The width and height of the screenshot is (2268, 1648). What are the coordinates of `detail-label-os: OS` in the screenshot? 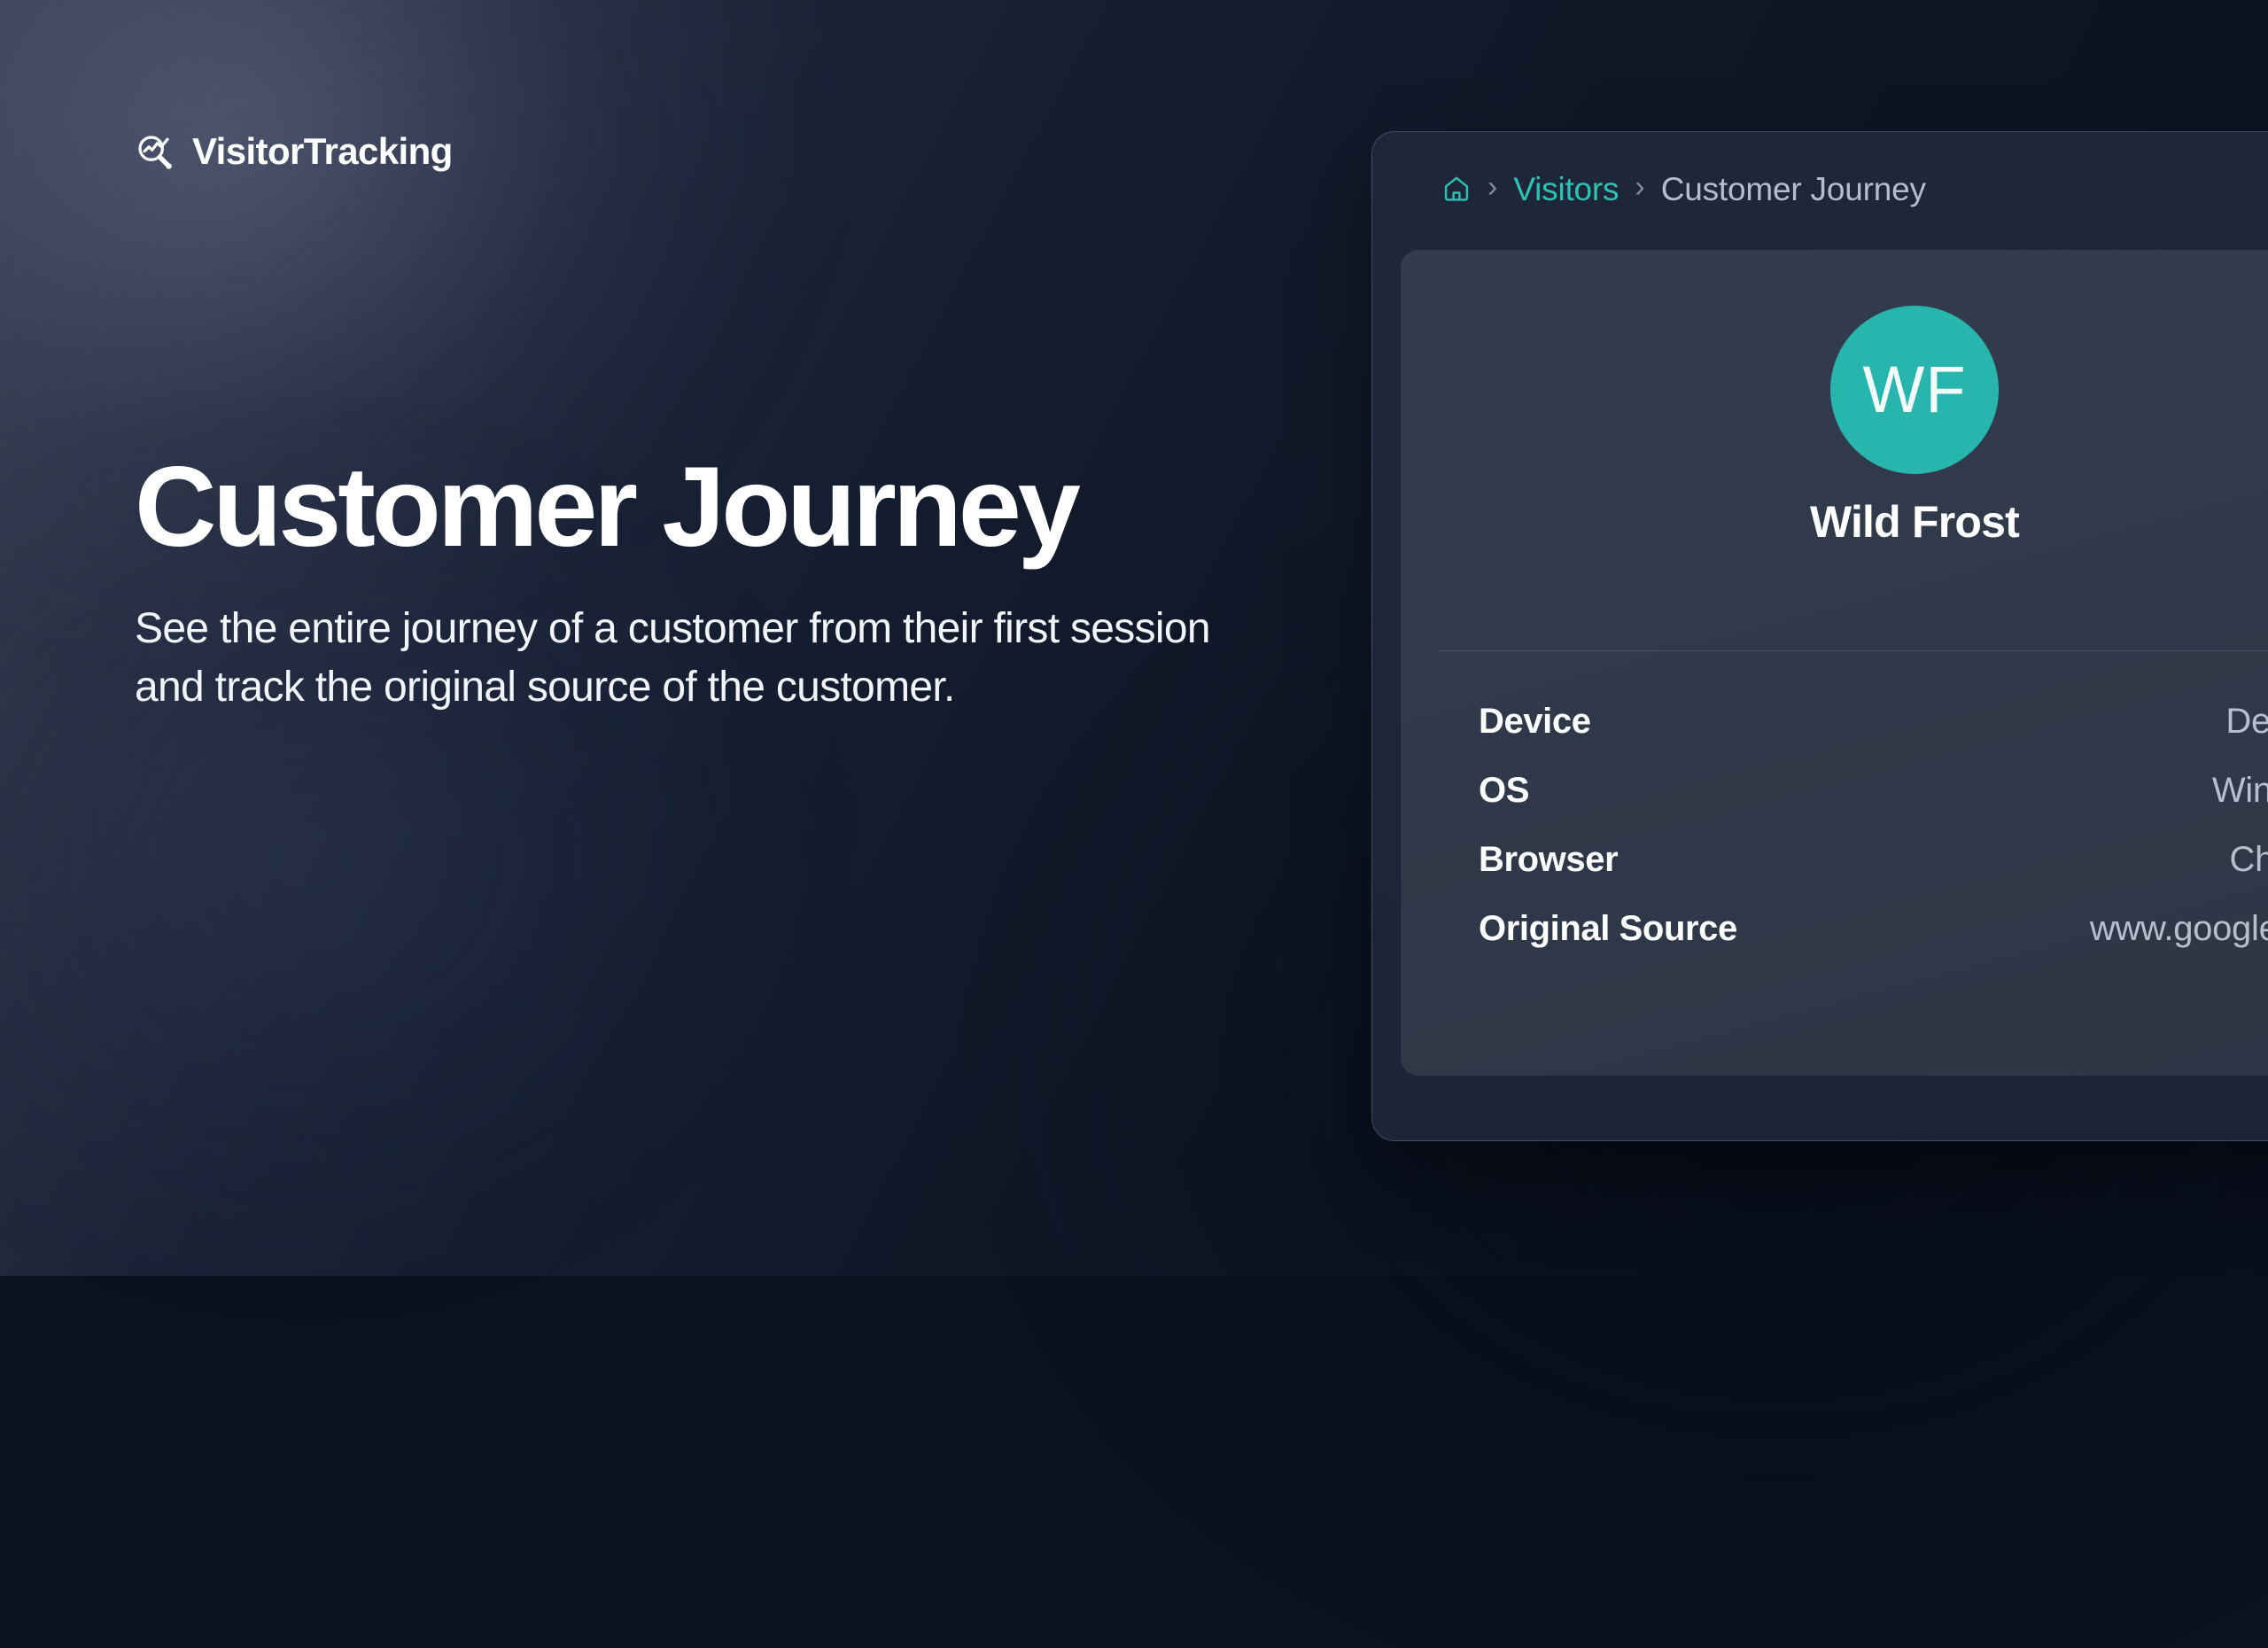 It's located at (1504, 790).